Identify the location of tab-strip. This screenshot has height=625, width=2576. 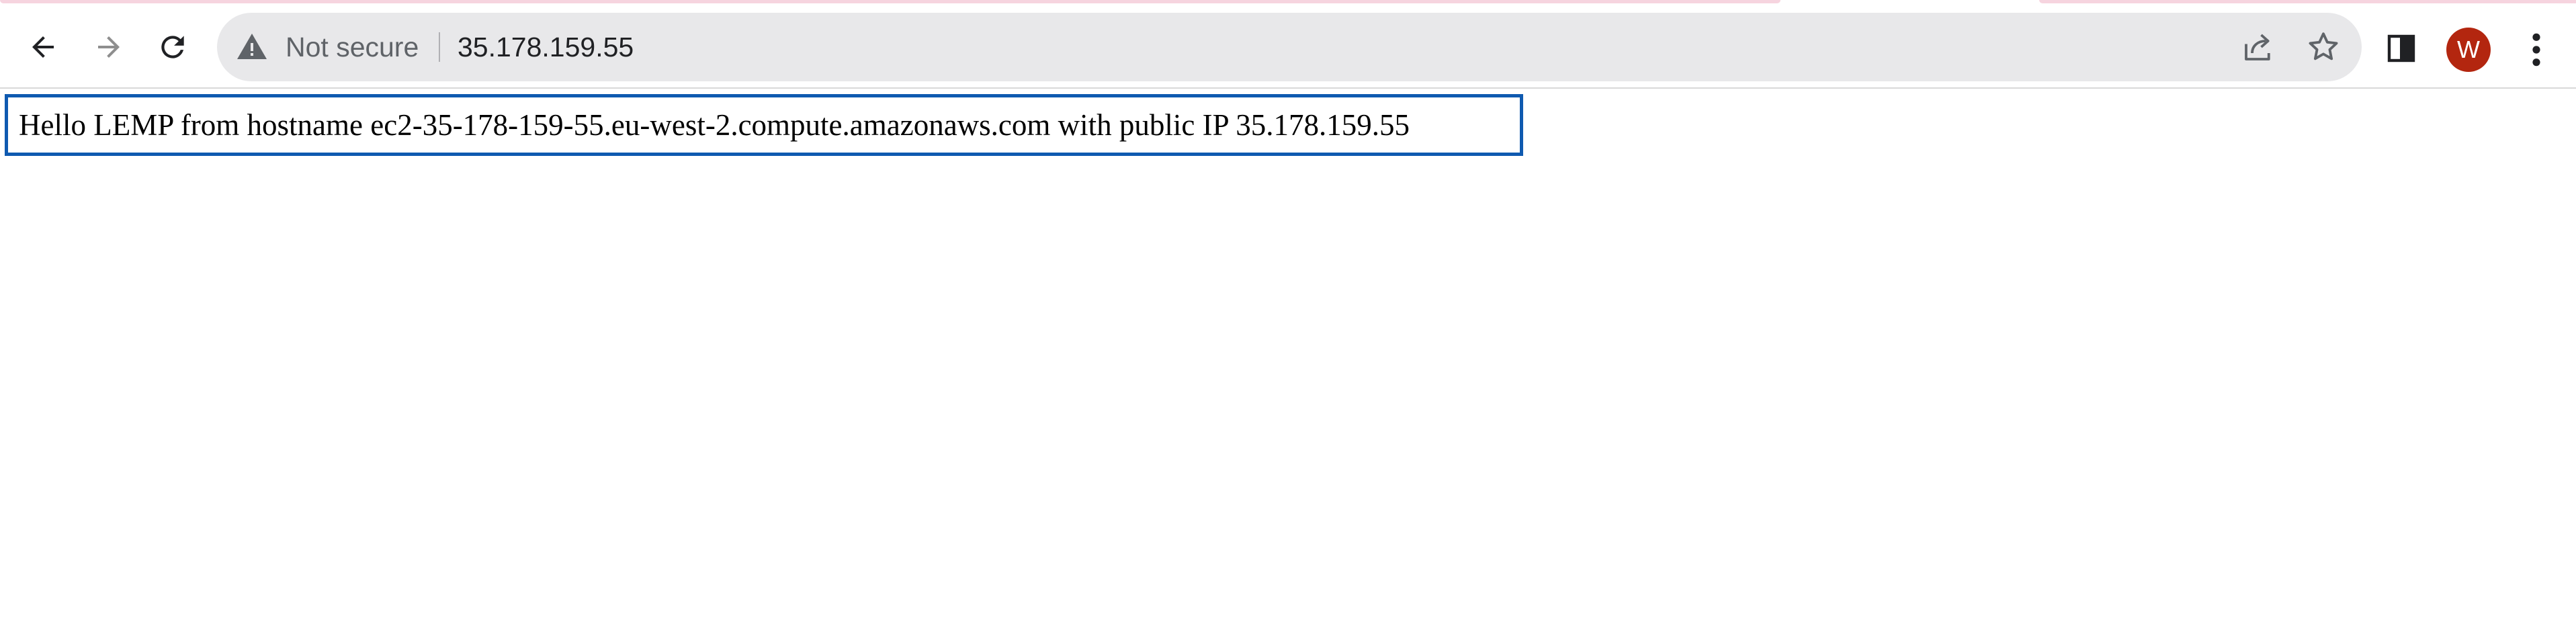
(1288, 2).